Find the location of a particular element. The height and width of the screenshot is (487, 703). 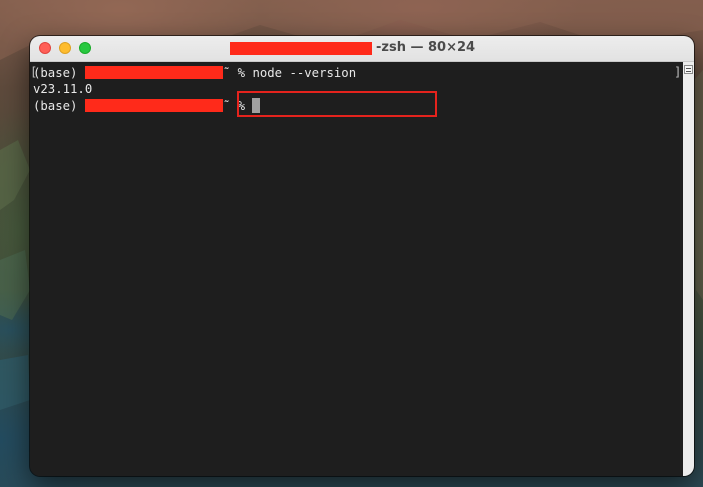

close-button is located at coordinates (45, 48).